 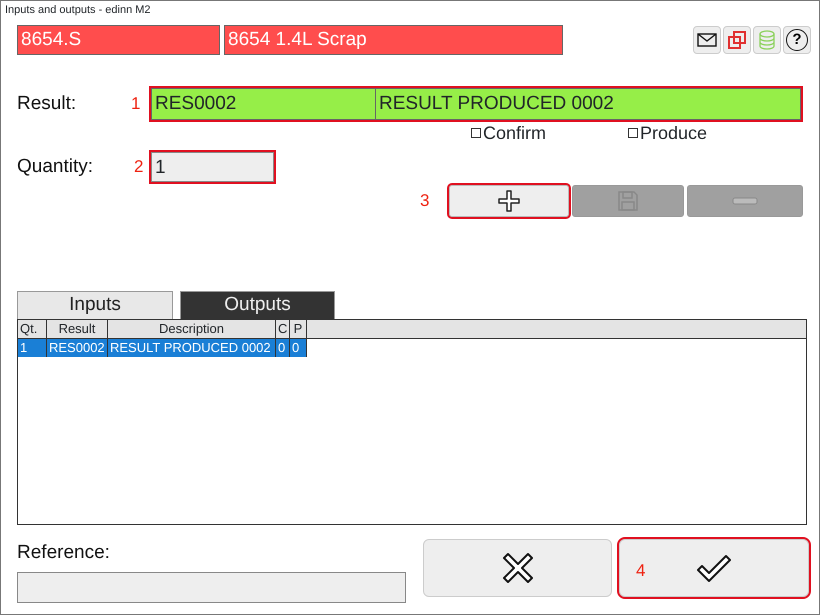 I want to click on plus-button, so click(x=509, y=201).